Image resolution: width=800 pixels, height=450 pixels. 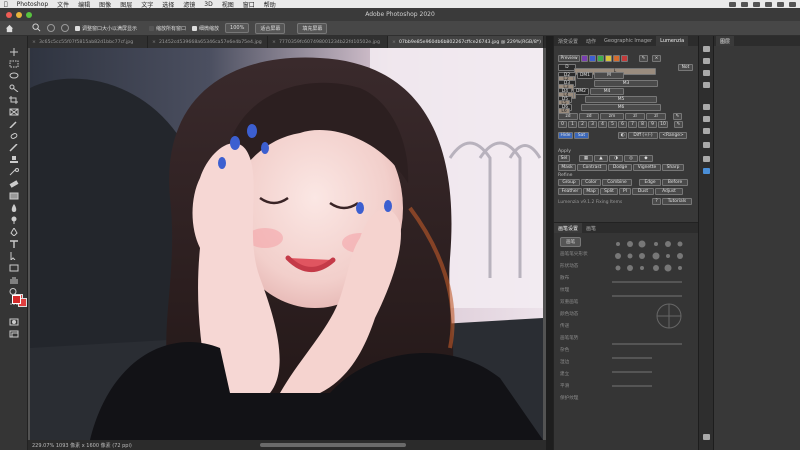 I want to click on mask-button: Mask, so click(x=567, y=167).